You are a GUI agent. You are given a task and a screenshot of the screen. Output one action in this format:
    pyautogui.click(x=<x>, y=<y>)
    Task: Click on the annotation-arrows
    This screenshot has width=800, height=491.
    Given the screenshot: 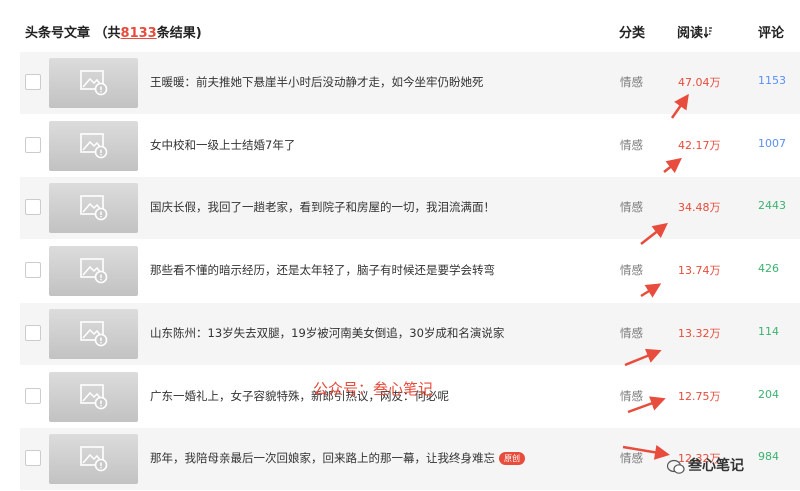 What is the action you would take?
    pyautogui.click(x=655, y=276)
    